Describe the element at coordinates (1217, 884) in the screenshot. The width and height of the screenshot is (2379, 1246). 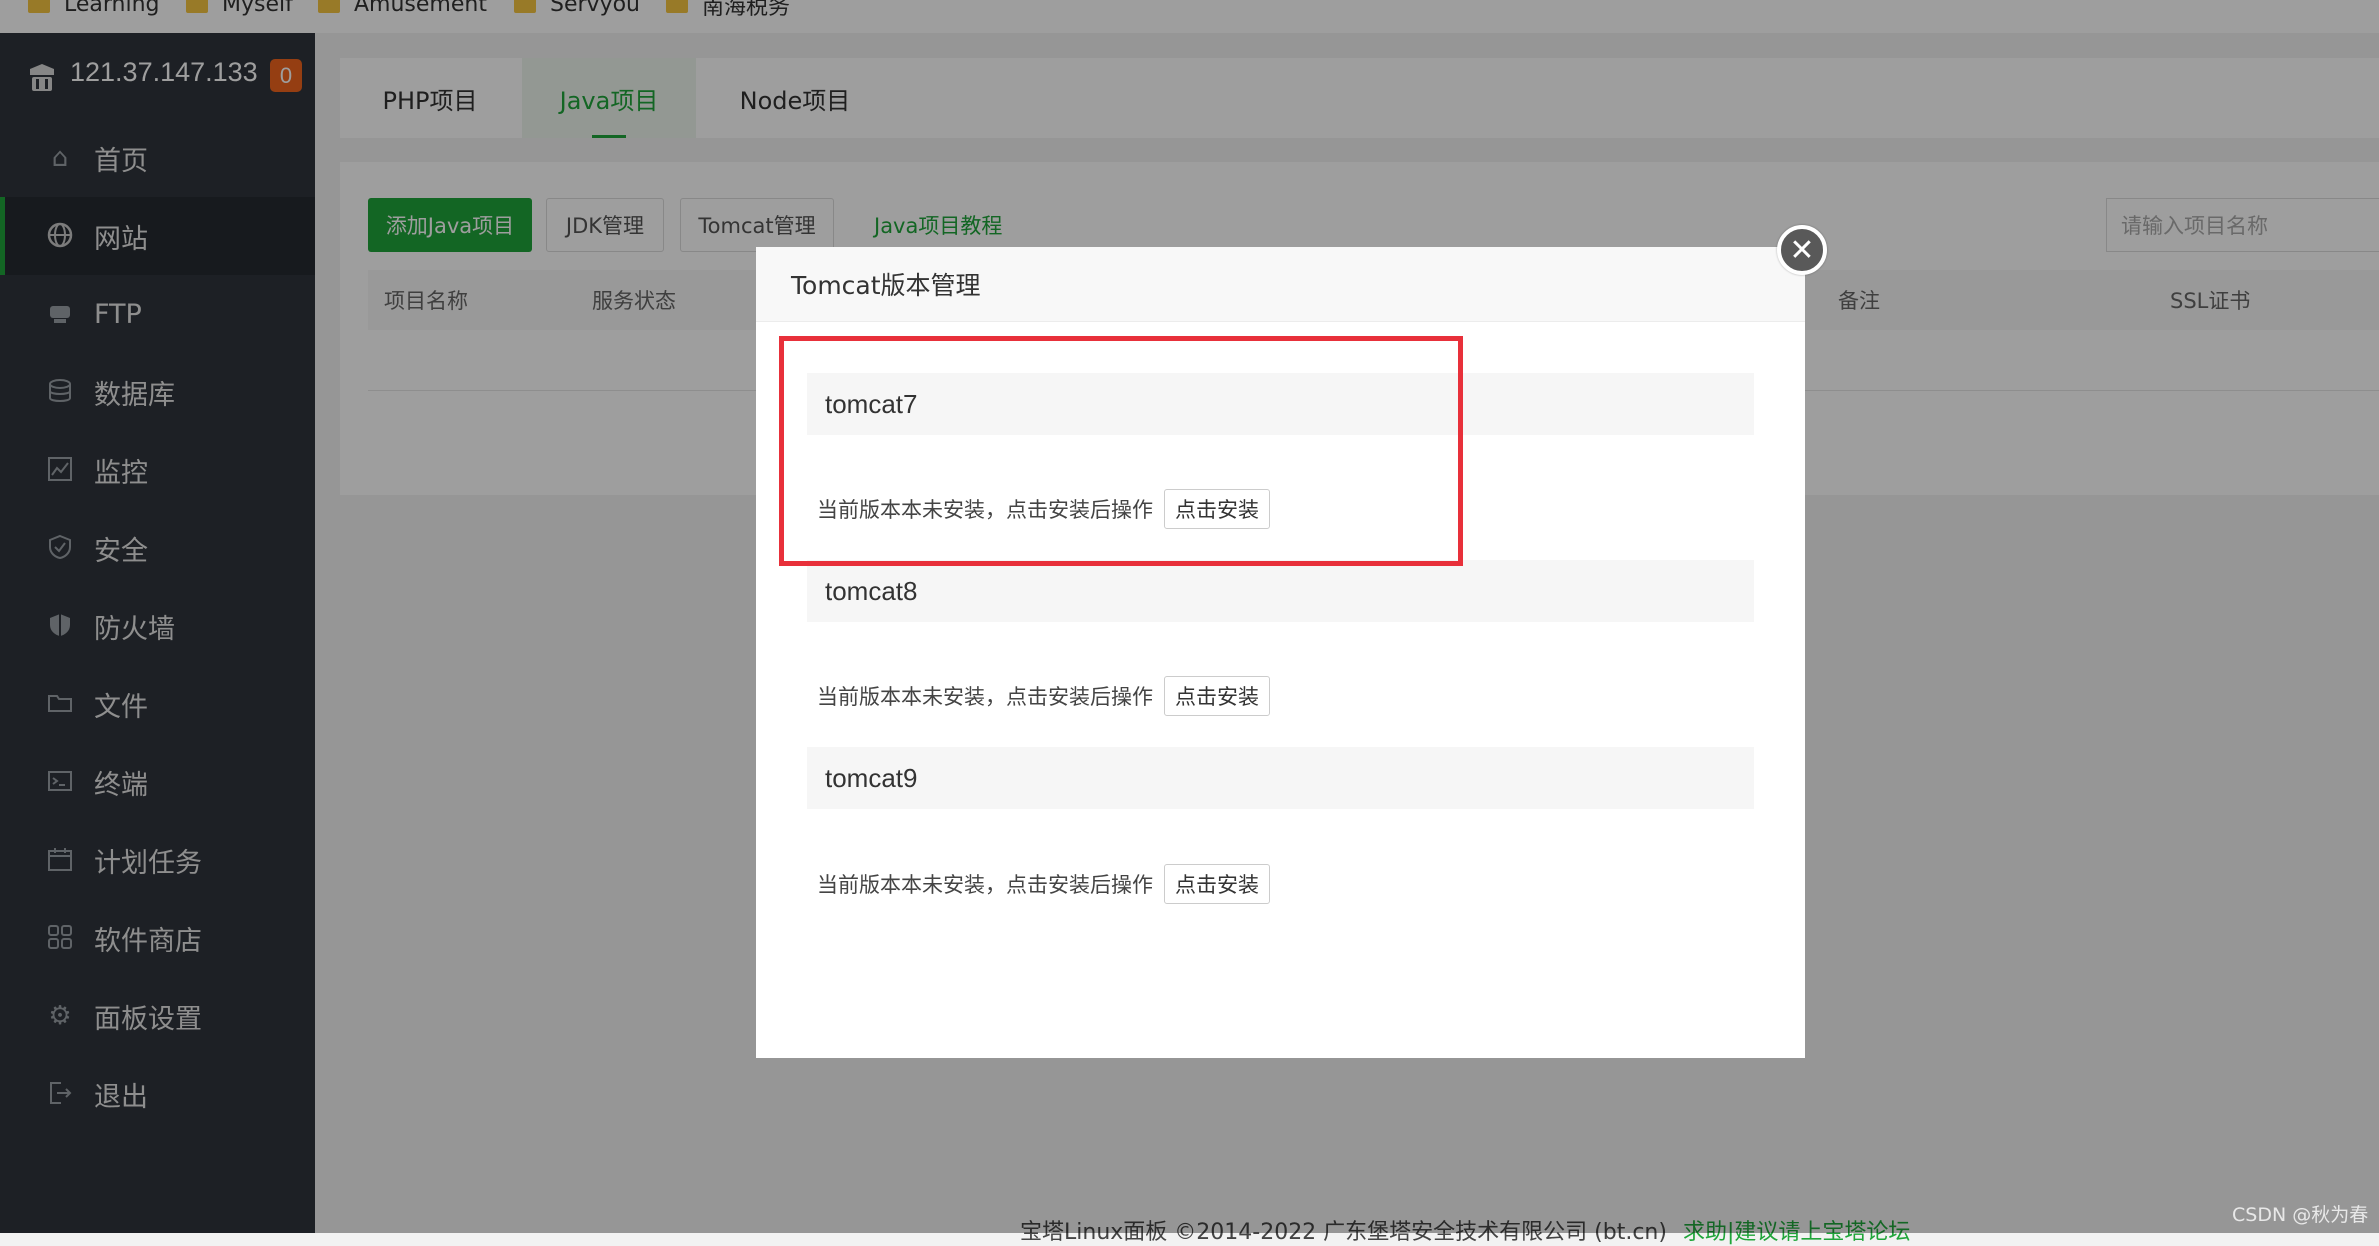
I see `install-tomcat9-button: 点击安装` at that location.